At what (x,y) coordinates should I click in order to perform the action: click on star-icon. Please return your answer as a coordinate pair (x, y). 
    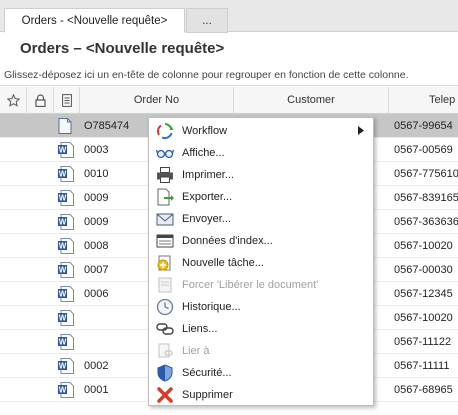
    Looking at the image, I should click on (13, 100).